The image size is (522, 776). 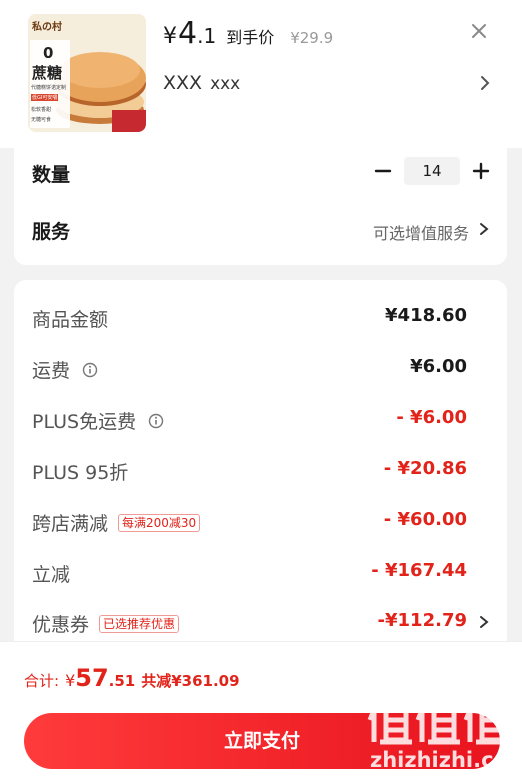 I want to click on promo-tag: 每满200减30, so click(x=159, y=522).